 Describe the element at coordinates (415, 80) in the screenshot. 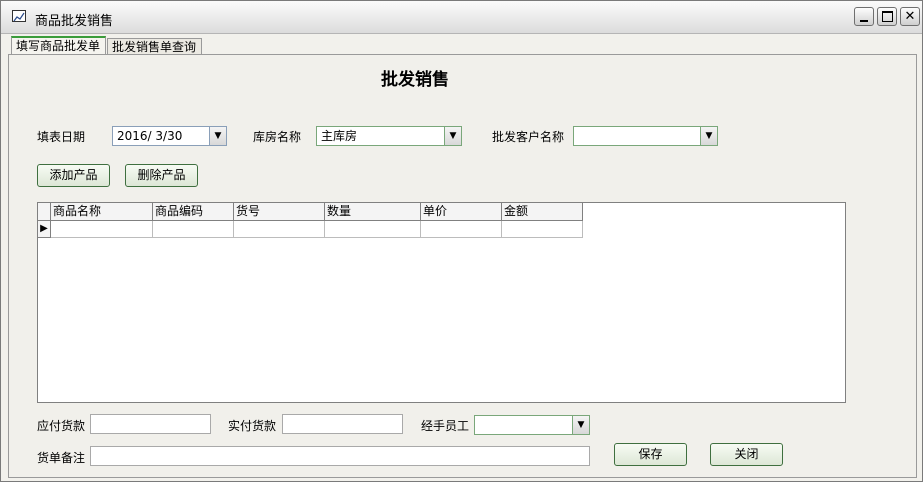

I see `page-title: 批发销售` at that location.